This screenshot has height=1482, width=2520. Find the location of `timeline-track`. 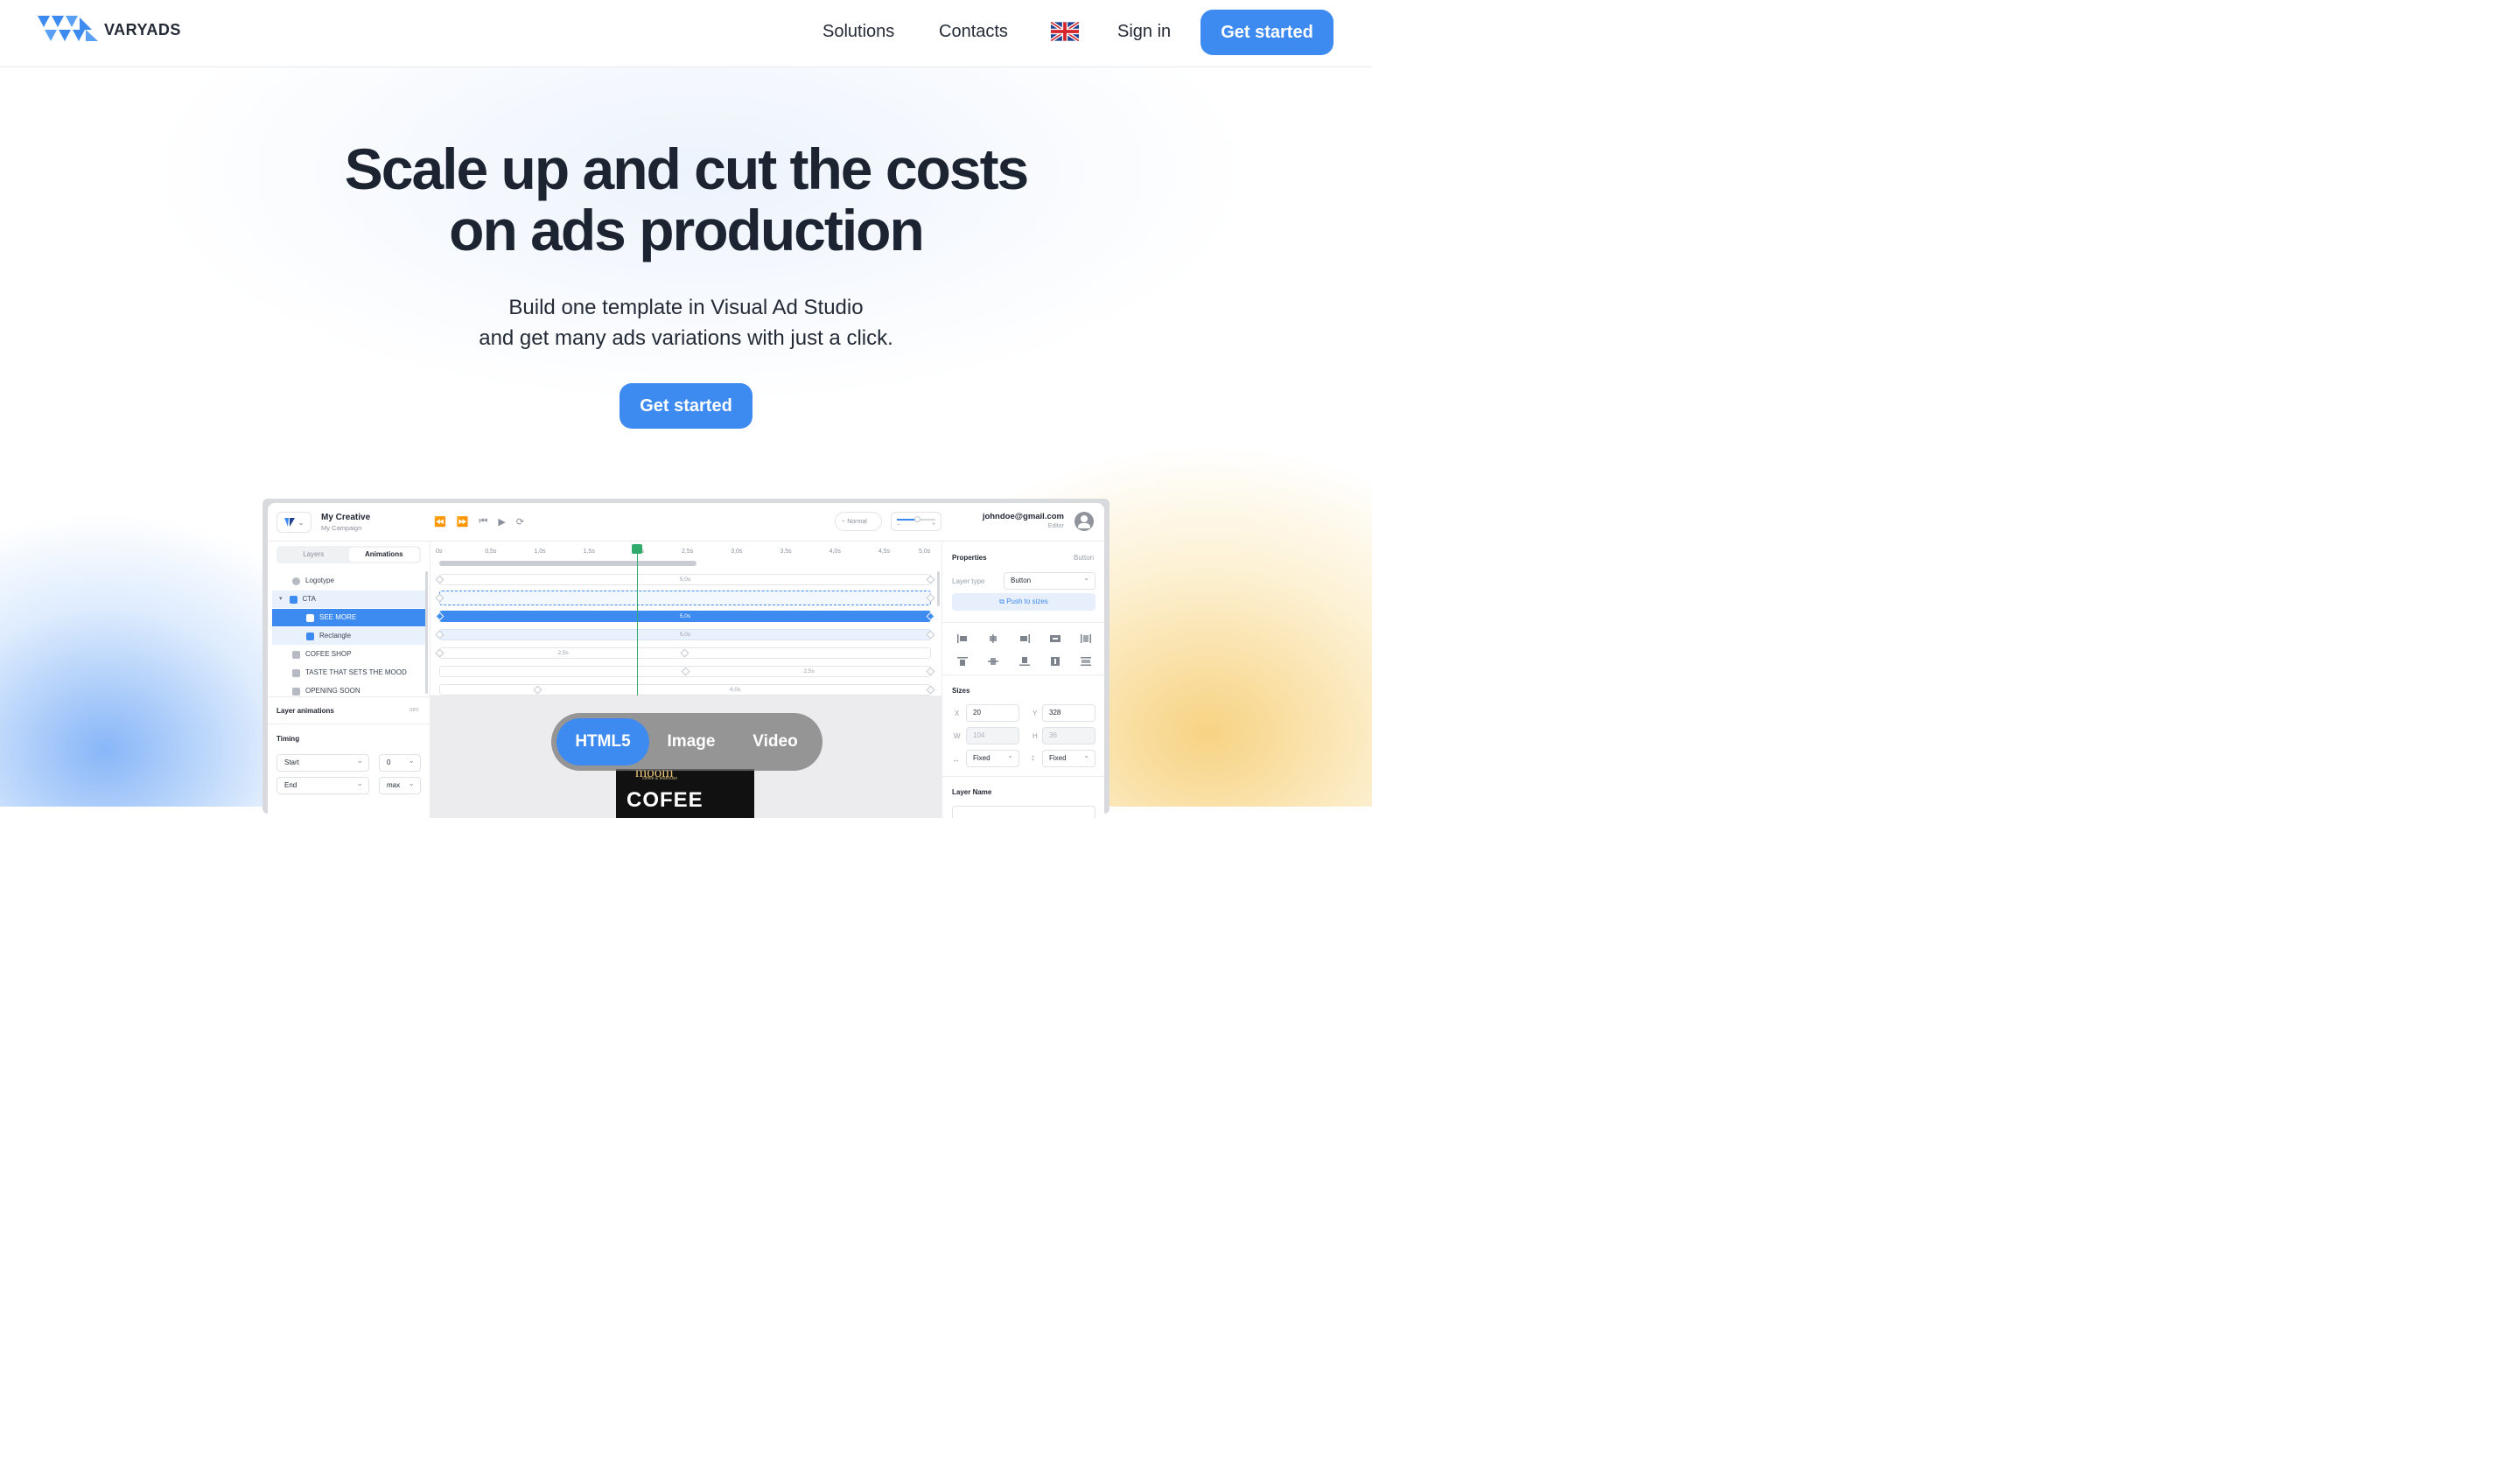

timeline-track is located at coordinates (685, 598).